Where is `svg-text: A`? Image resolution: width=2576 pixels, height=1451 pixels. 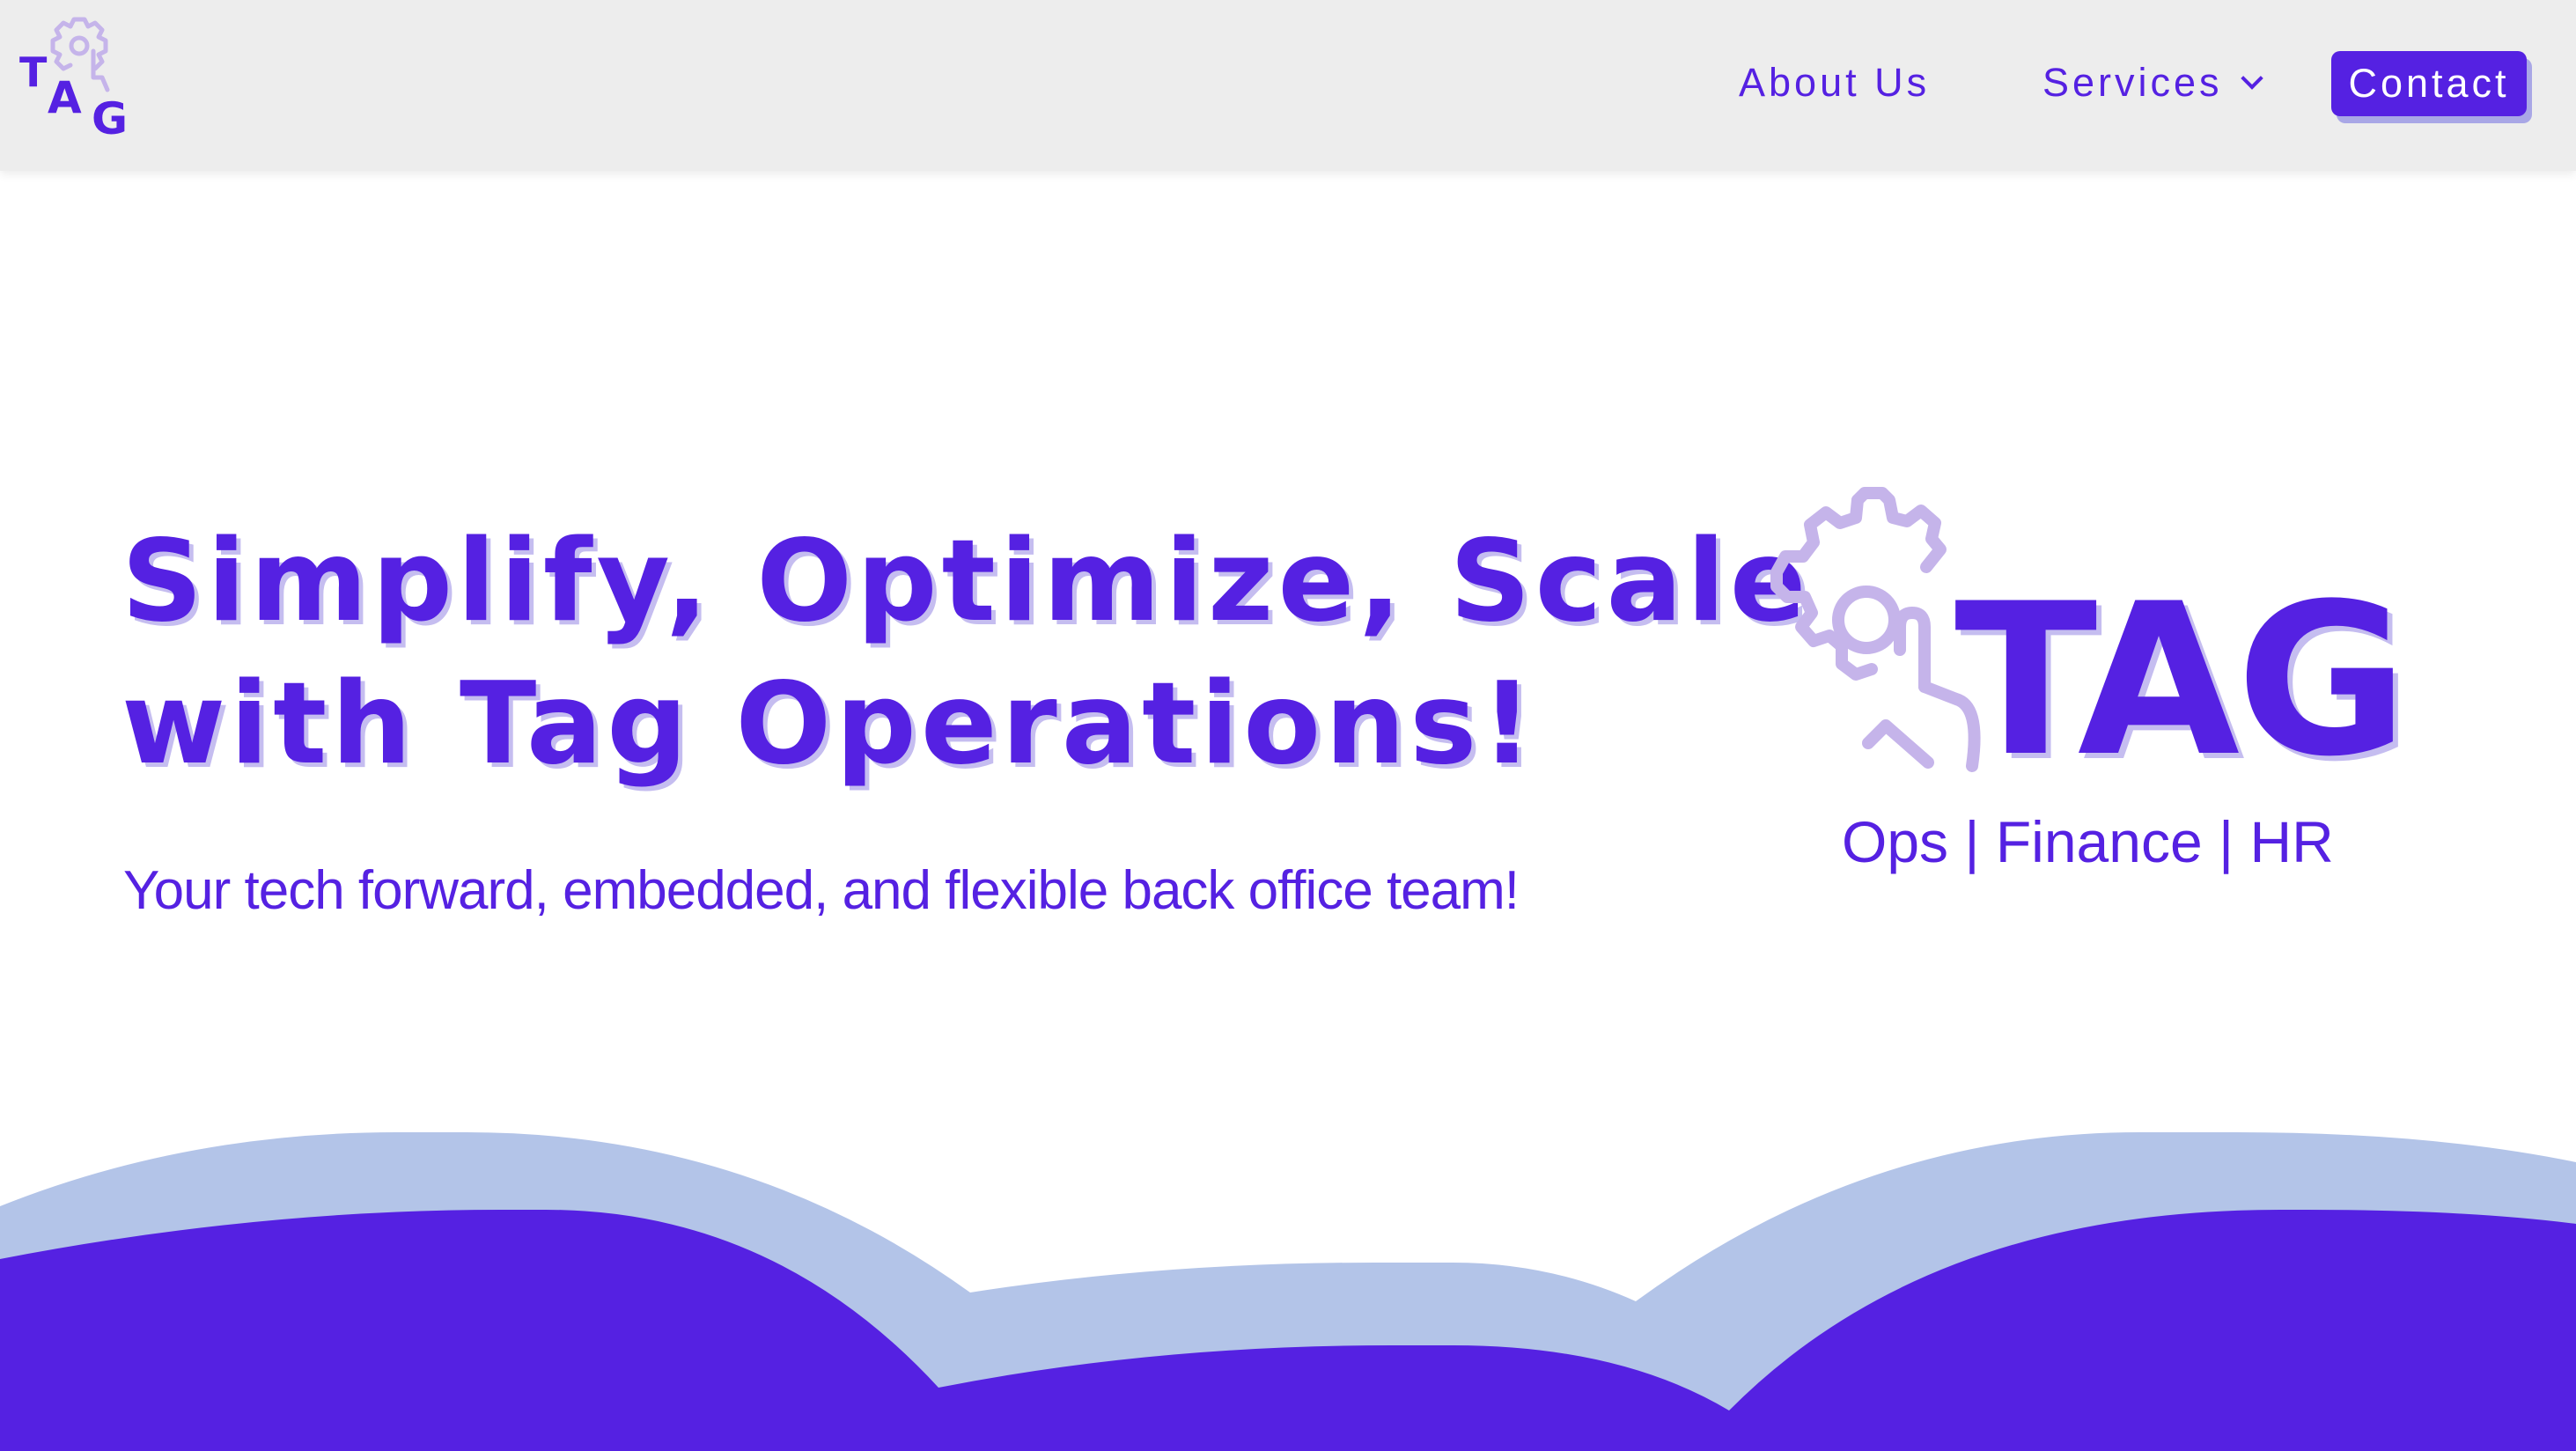 svg-text: A is located at coordinates (65, 97).